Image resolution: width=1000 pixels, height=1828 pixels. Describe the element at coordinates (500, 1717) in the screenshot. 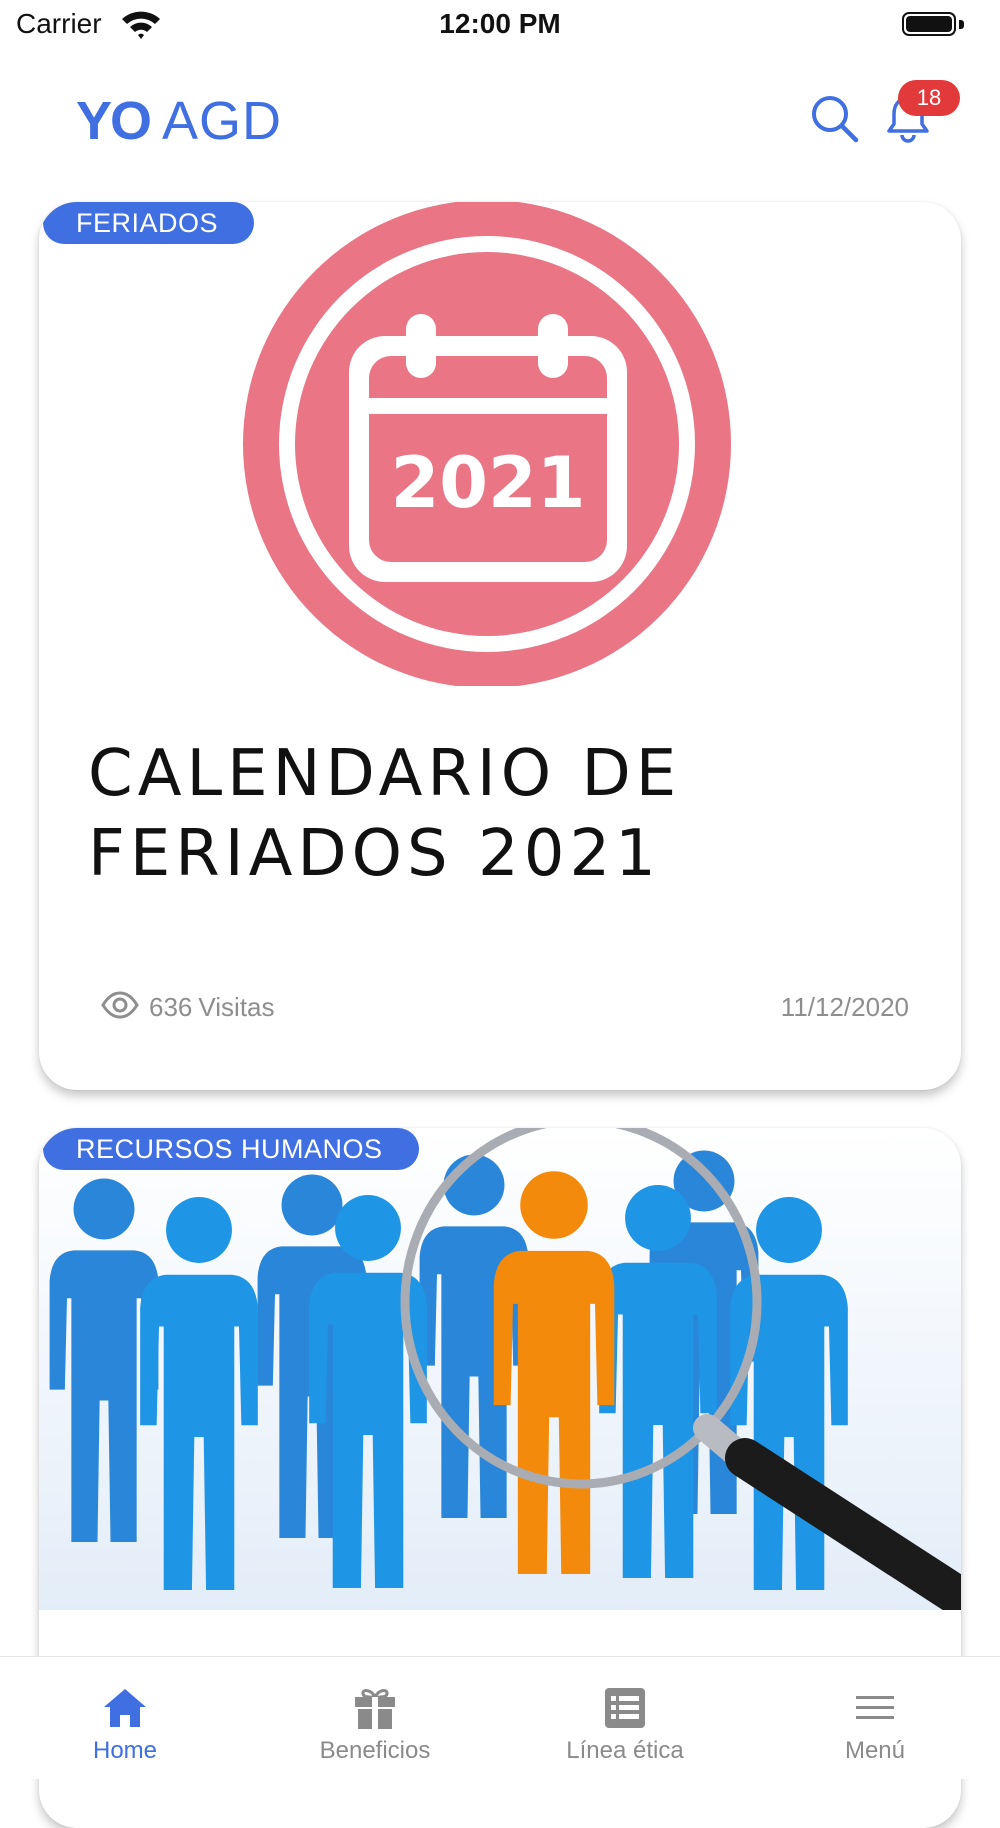

I see `bottom-tab-bar: Home Beneficios Línea ética Menú` at that location.